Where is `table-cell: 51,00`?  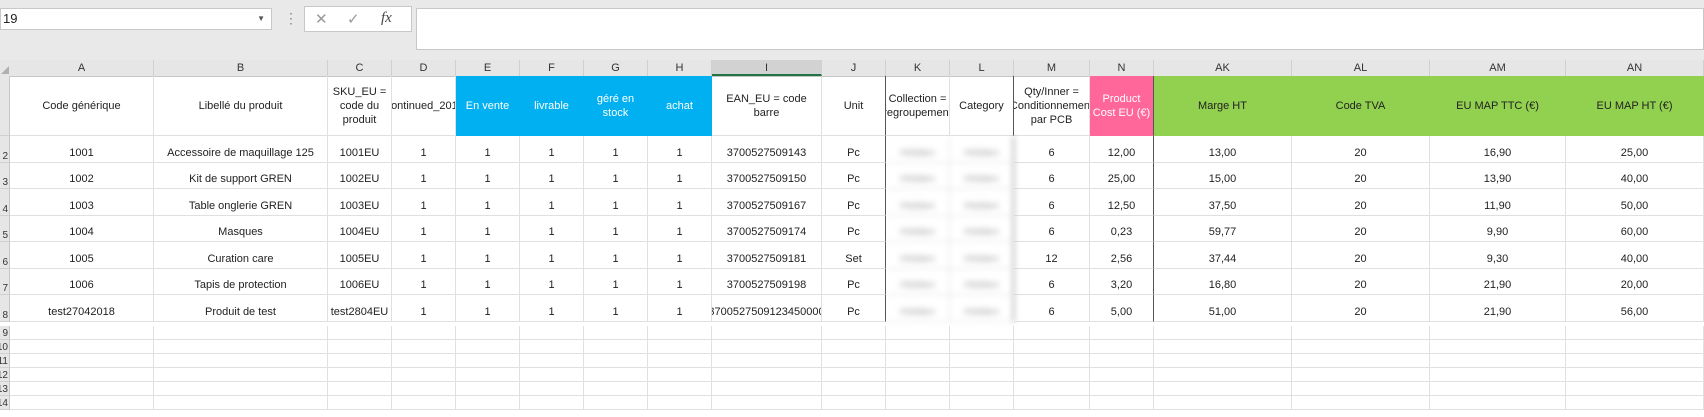 table-cell: 51,00 is located at coordinates (1223, 308).